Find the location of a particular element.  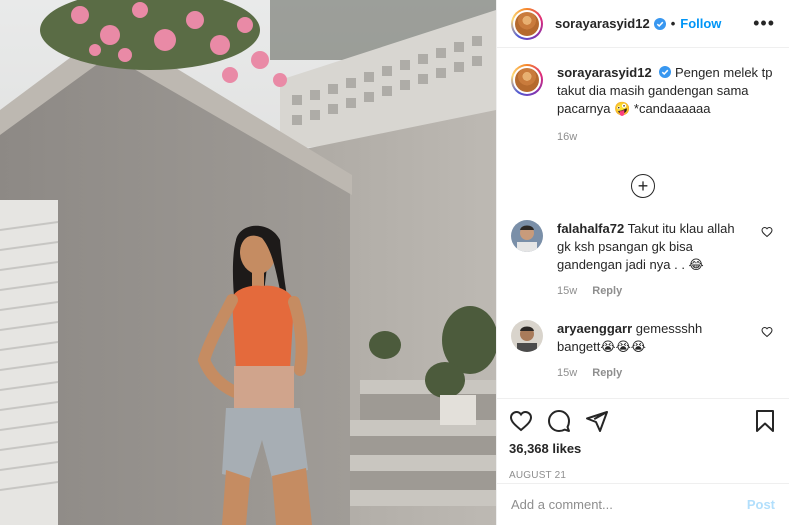

post-comment-button: Post is located at coordinates (761, 504).